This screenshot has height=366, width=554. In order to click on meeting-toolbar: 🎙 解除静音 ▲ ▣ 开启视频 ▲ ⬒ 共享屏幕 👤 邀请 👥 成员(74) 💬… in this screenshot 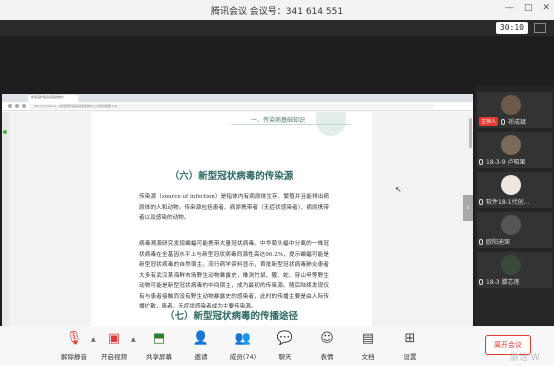, I will do `click(277, 346)`.